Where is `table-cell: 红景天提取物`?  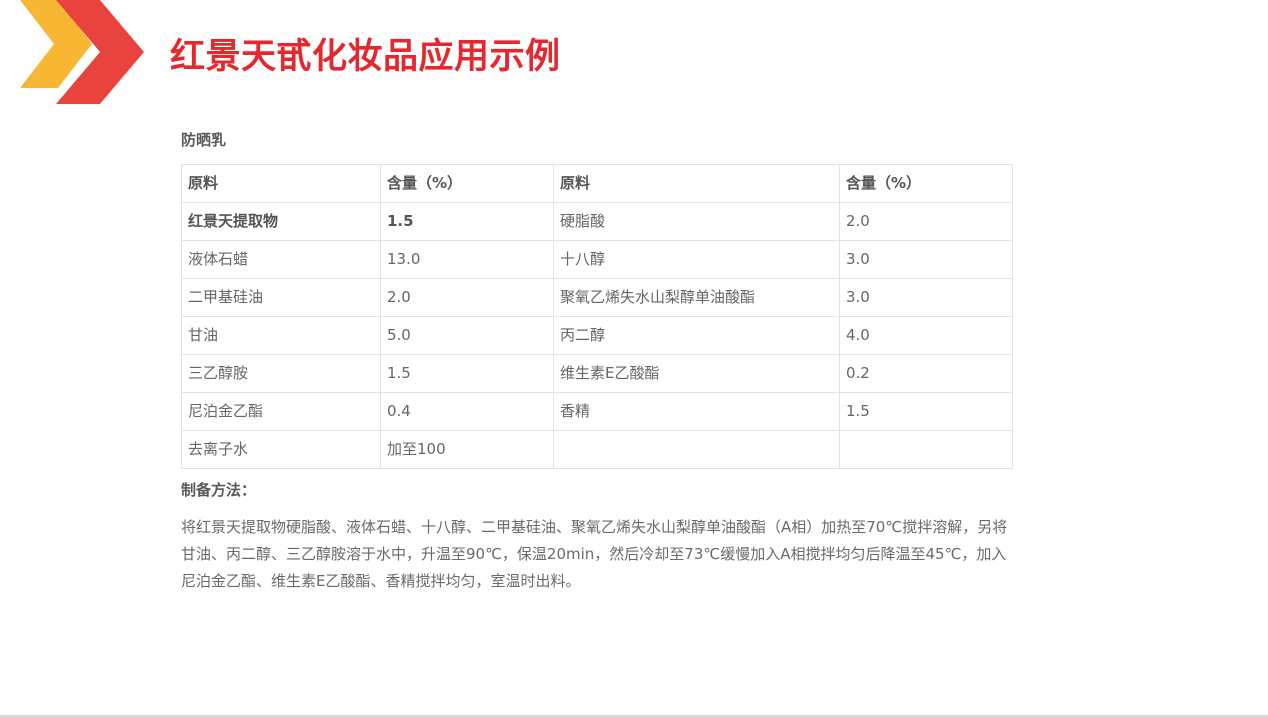 table-cell: 红景天提取物 is located at coordinates (281, 221).